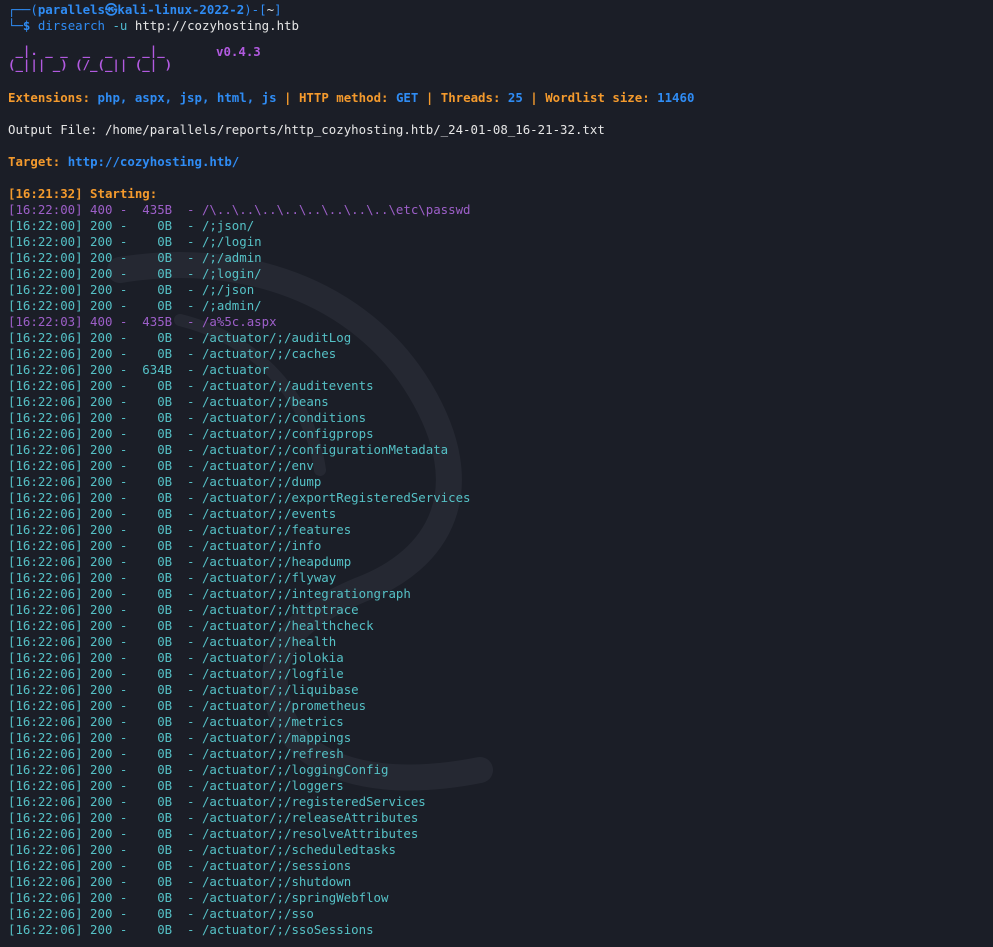 Image resolution: width=993 pixels, height=947 pixels. Describe the element at coordinates (515, 97) in the screenshot. I see `threads-value: 25` at that location.